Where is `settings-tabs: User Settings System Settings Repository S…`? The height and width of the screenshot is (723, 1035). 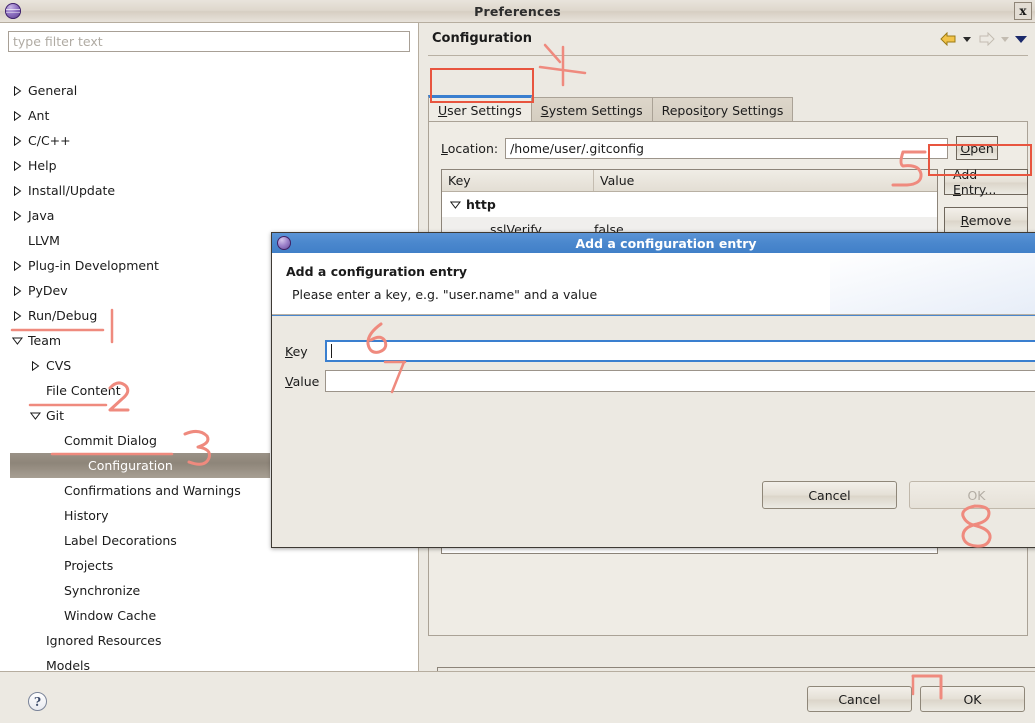 settings-tabs: User Settings System Settings Repository S… is located at coordinates (611, 108).